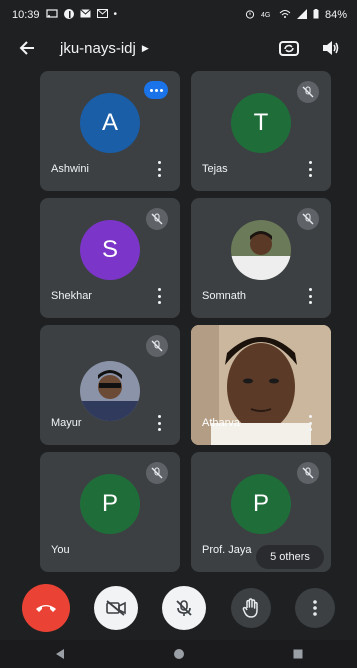  I want to click on call-controls, so click(178, 608).